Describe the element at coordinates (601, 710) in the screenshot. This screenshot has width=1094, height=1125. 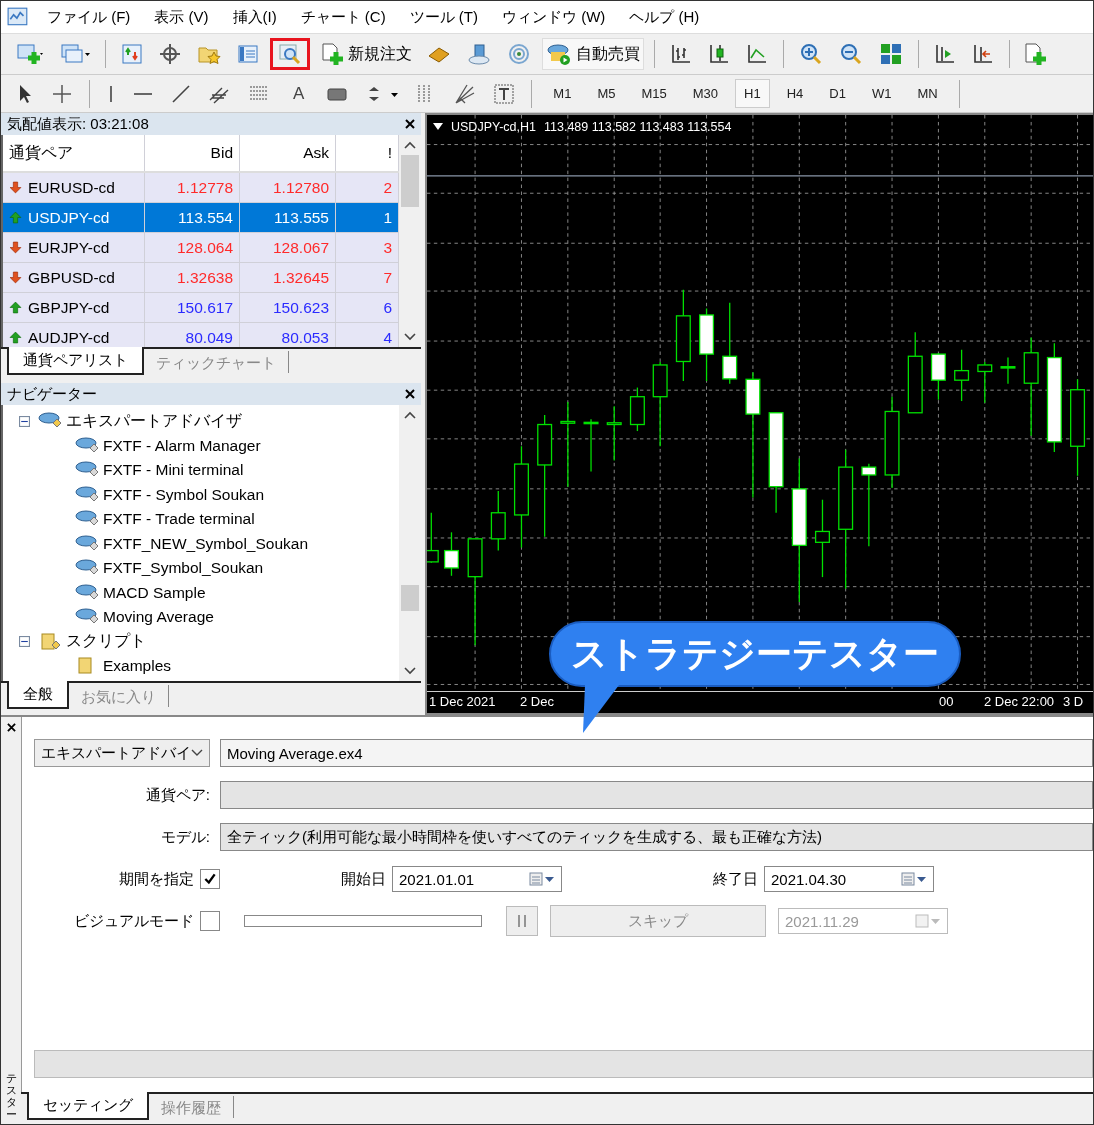
I see `callout-tail` at that location.